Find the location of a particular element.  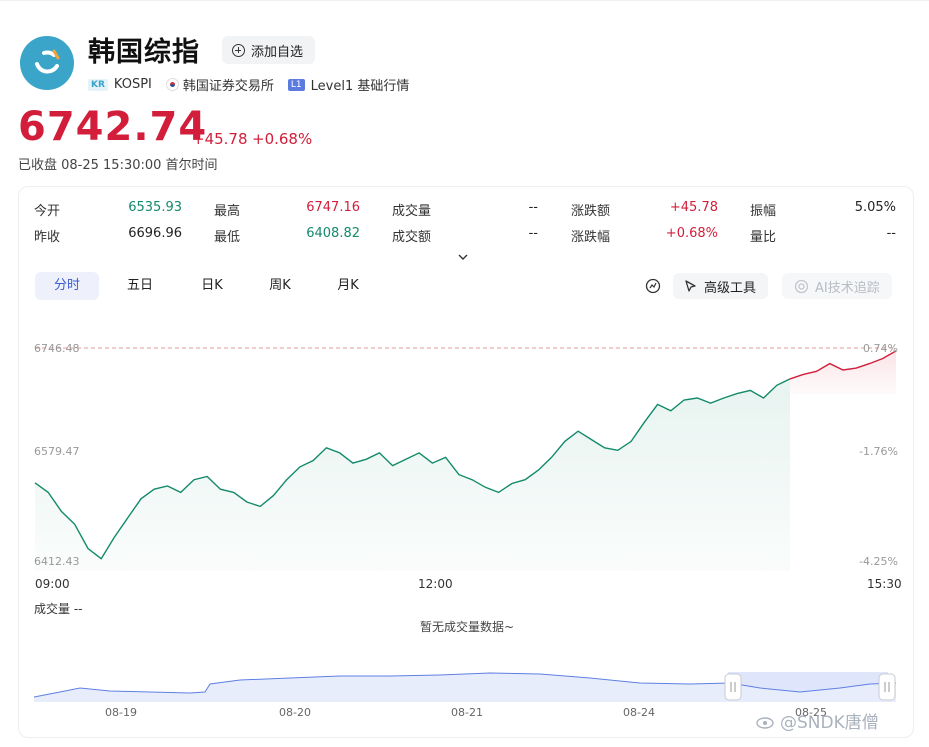

navigator-date-4: 08-24 is located at coordinates (639, 712).